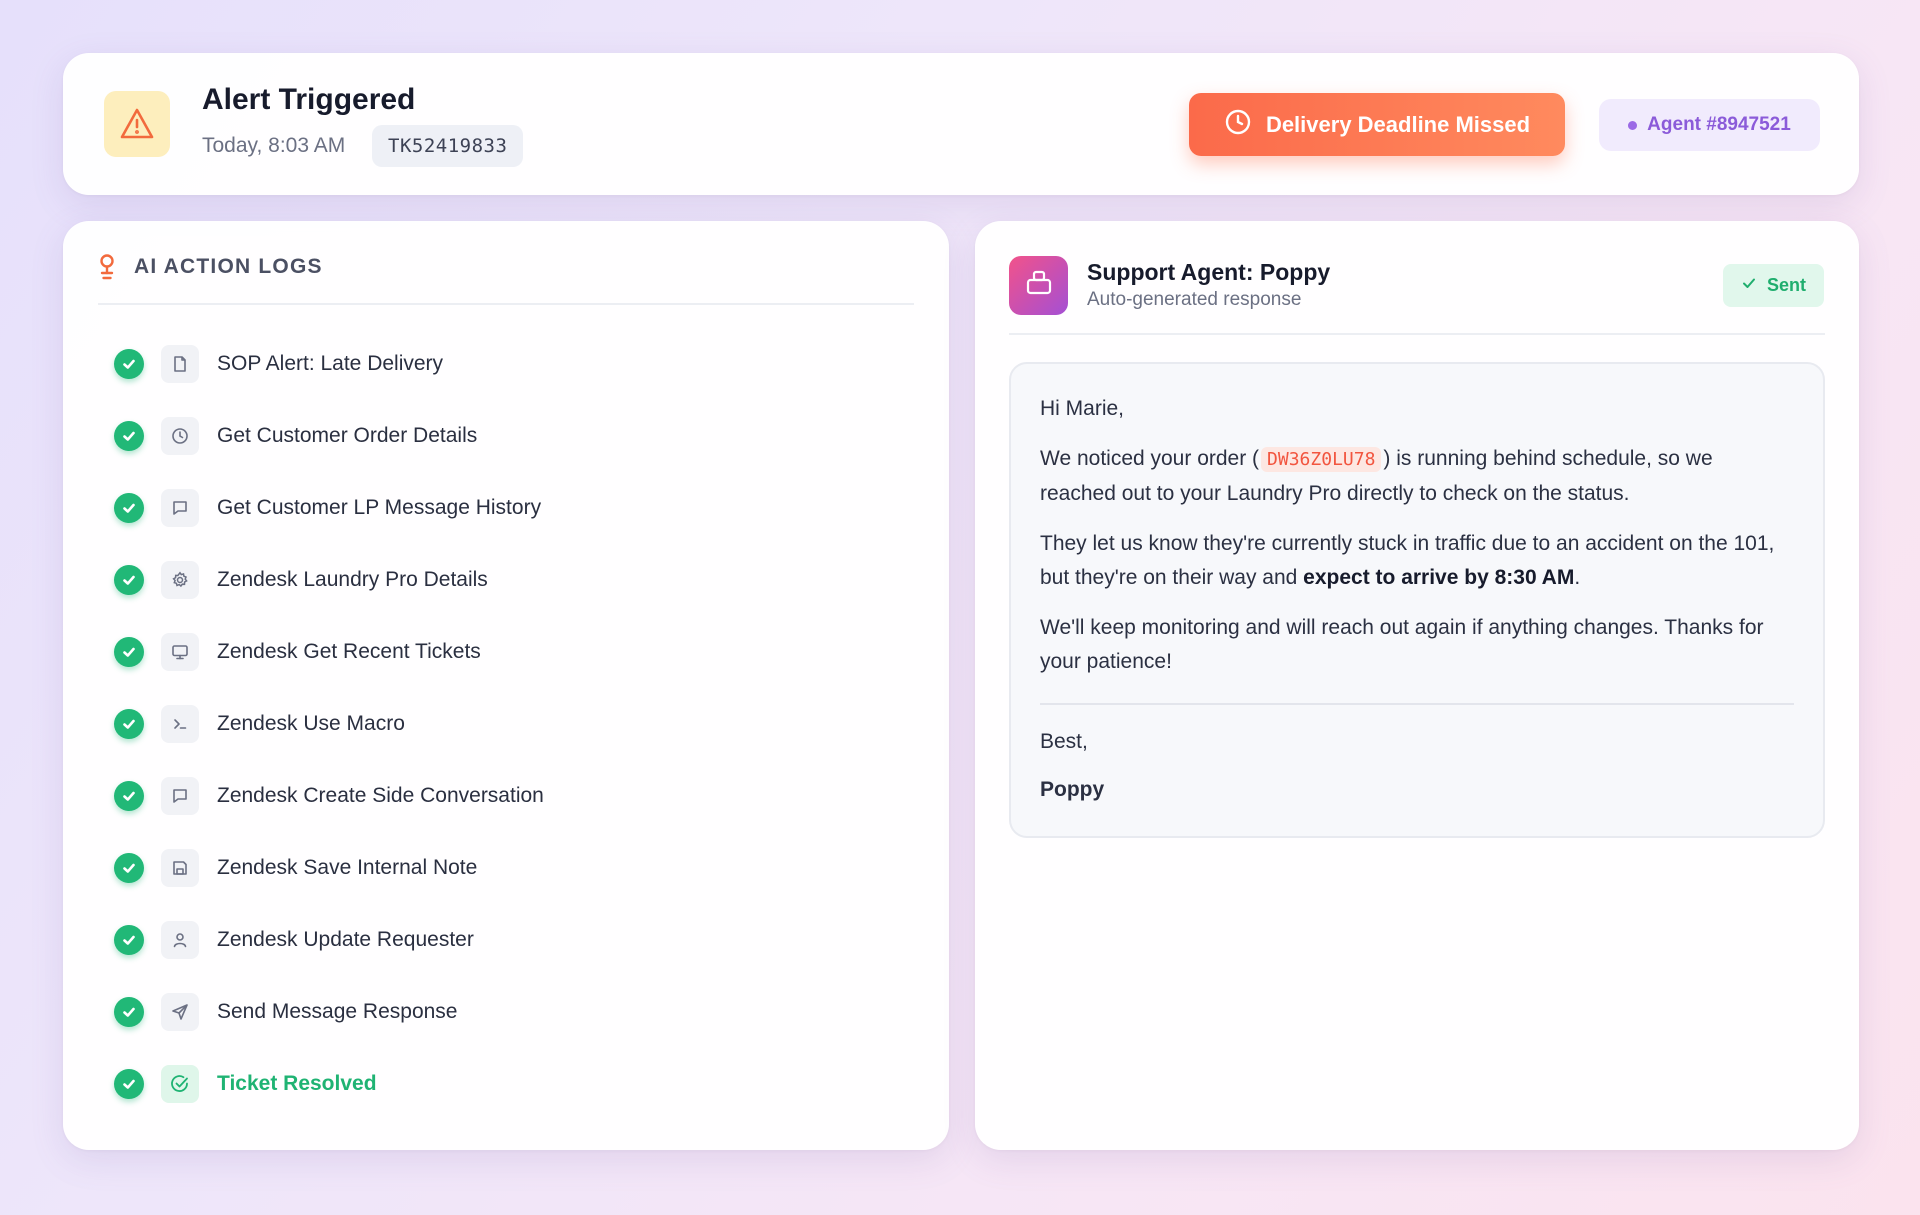  Describe the element at coordinates (1633, 125) in the screenshot. I see `status-dot-icon` at that location.